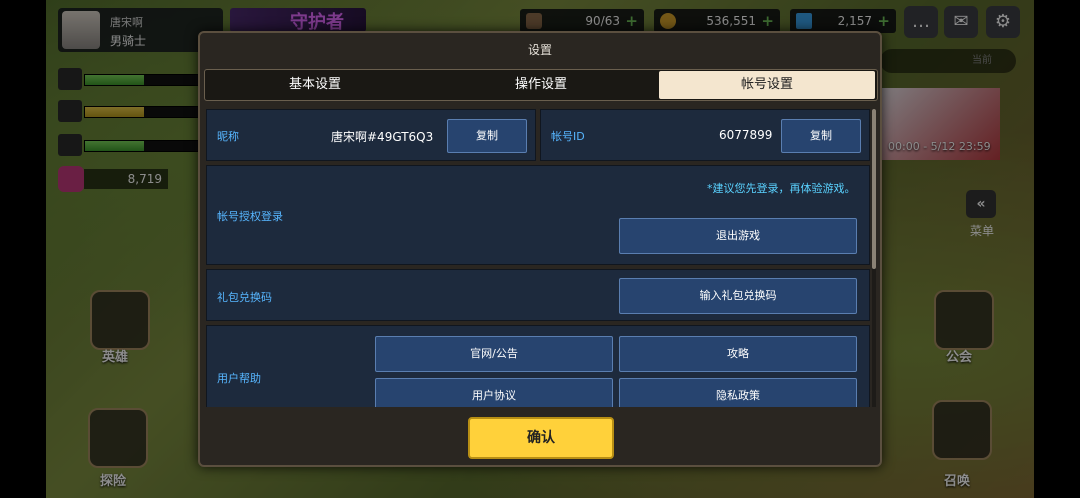 The width and height of the screenshot is (1080, 498). What do you see at coordinates (767, 85) in the screenshot?
I see `tab-account-settings: 帐号设置` at bounding box center [767, 85].